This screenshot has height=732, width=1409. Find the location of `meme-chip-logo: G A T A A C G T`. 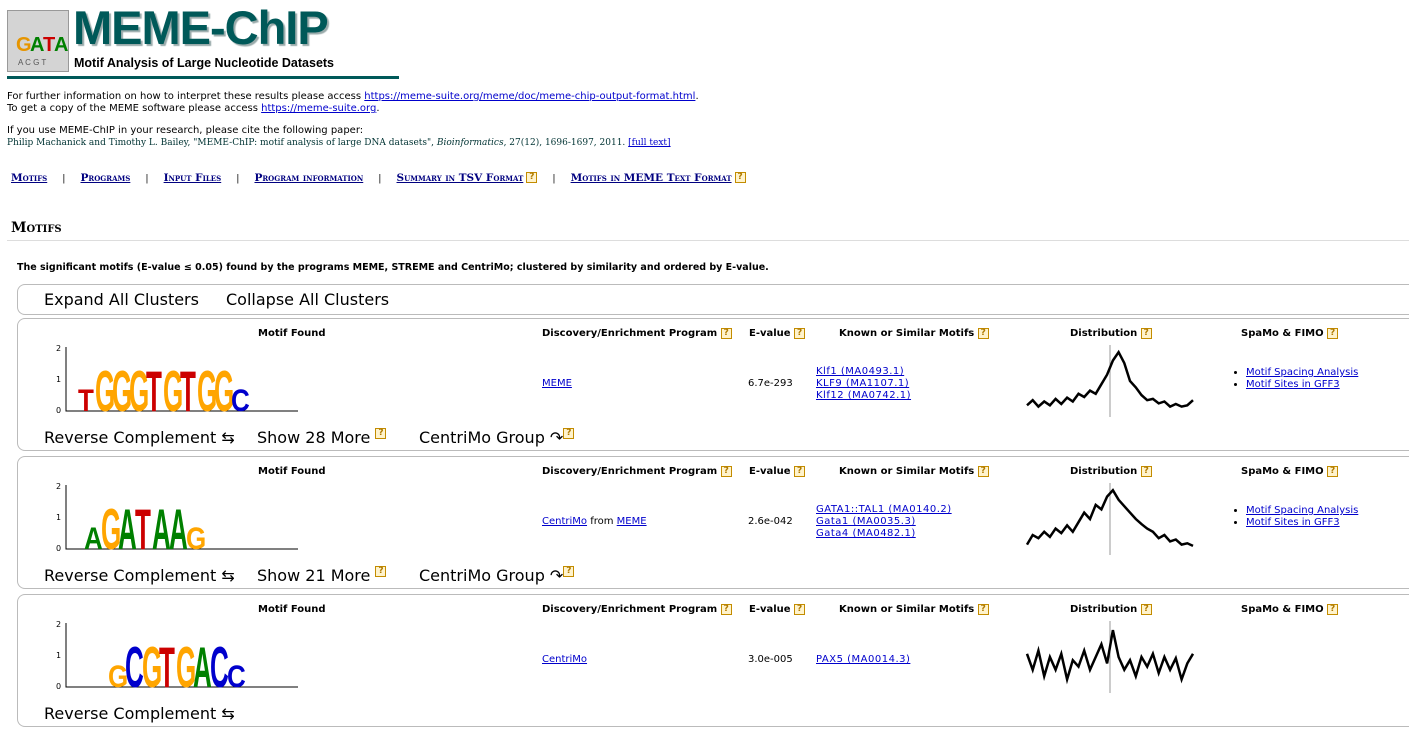

meme-chip-logo: G A T A A C G T is located at coordinates (38, 41).